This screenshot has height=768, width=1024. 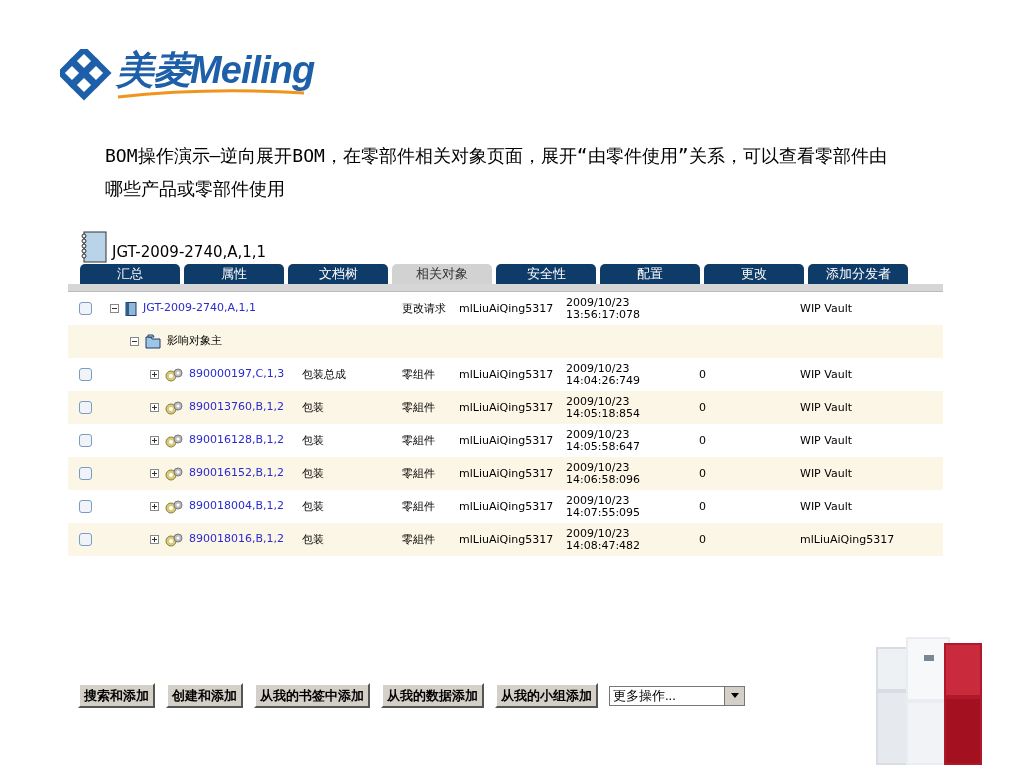 I want to click on table-cell: 零组件, so click(x=418, y=374).